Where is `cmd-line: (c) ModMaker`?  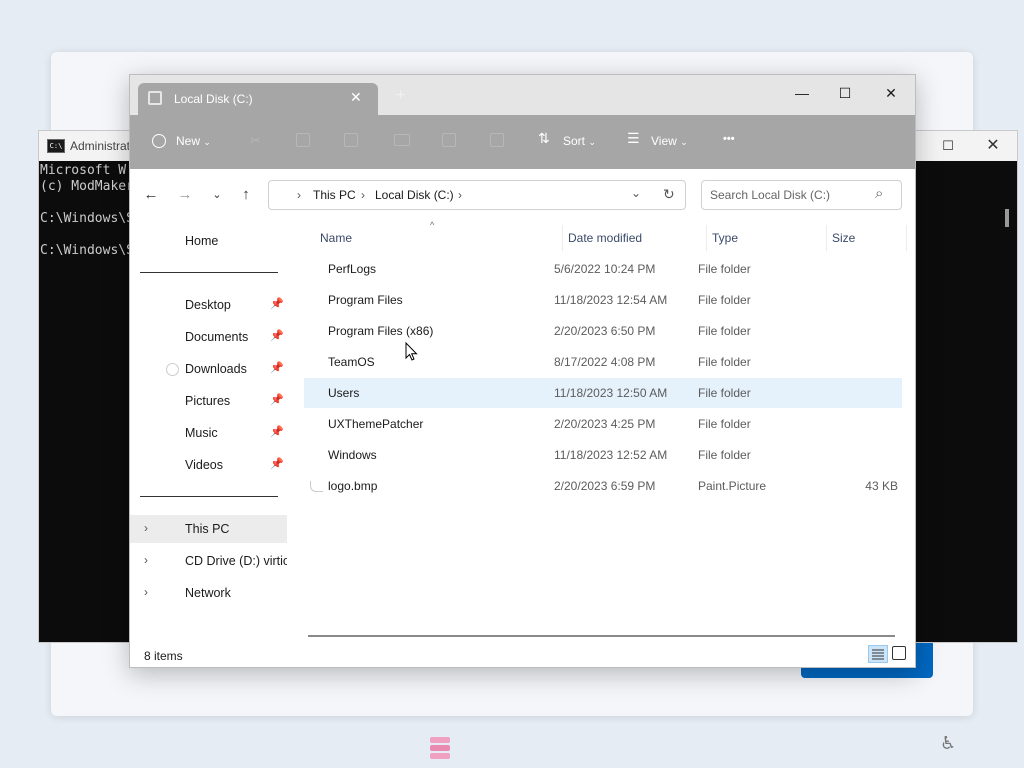
cmd-line: (c) ModMaker is located at coordinates (87, 186).